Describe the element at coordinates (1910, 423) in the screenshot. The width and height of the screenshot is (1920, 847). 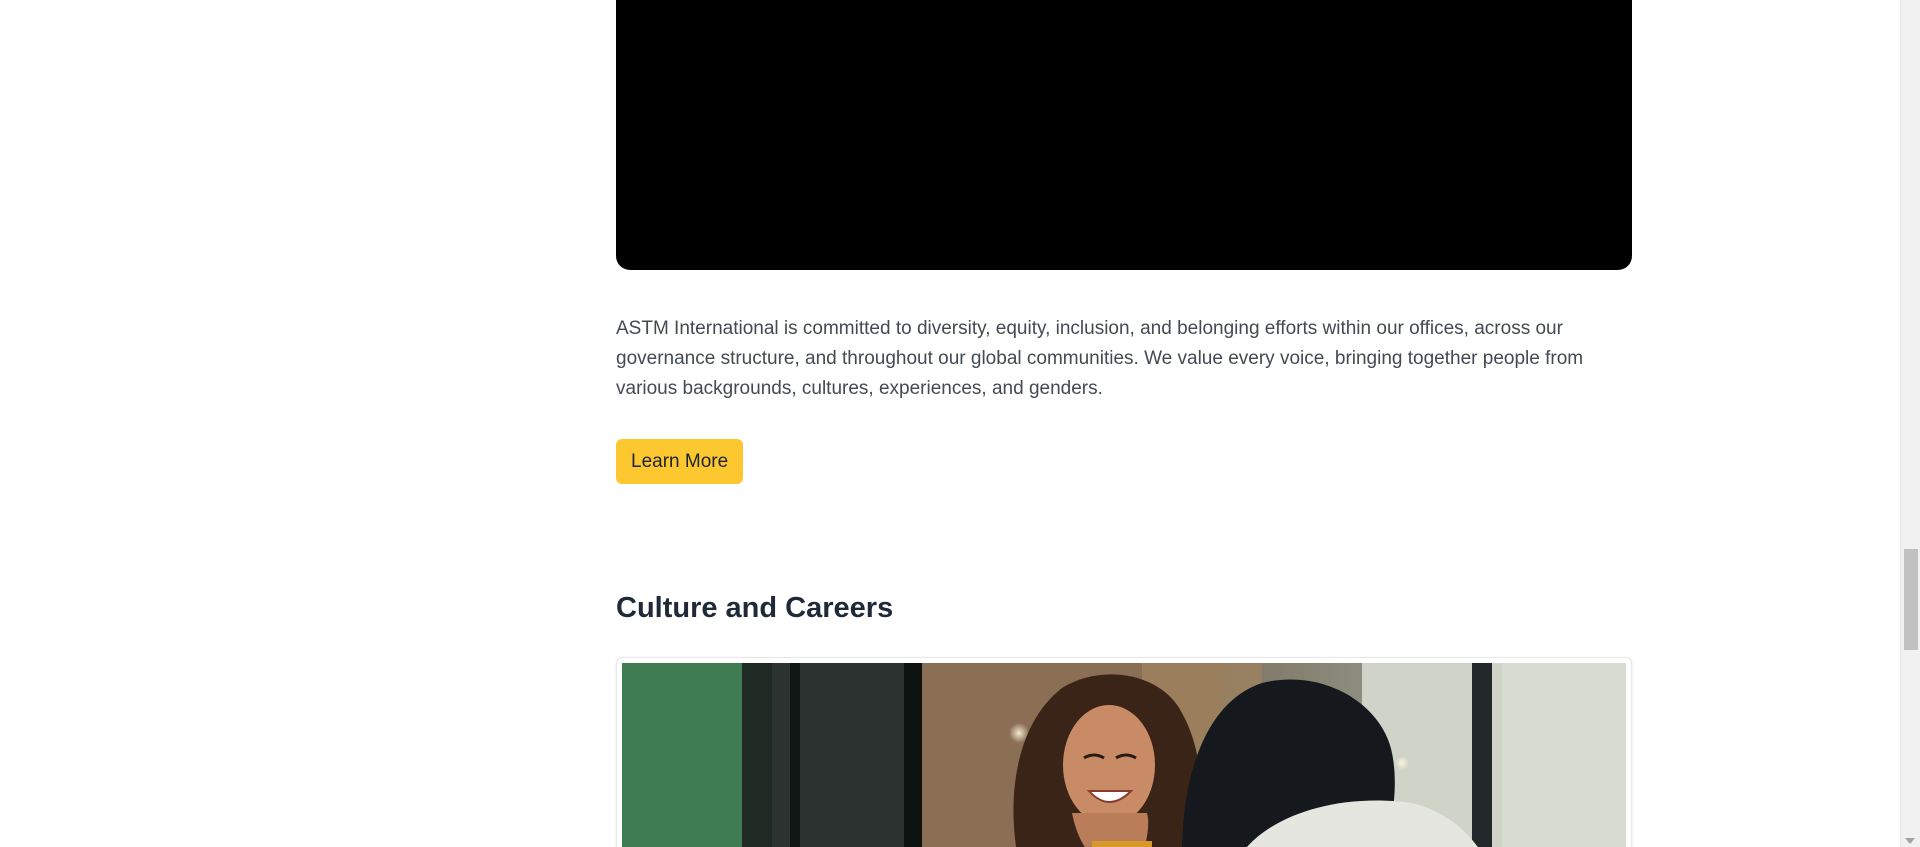
I see `vertical-scrollbar` at that location.